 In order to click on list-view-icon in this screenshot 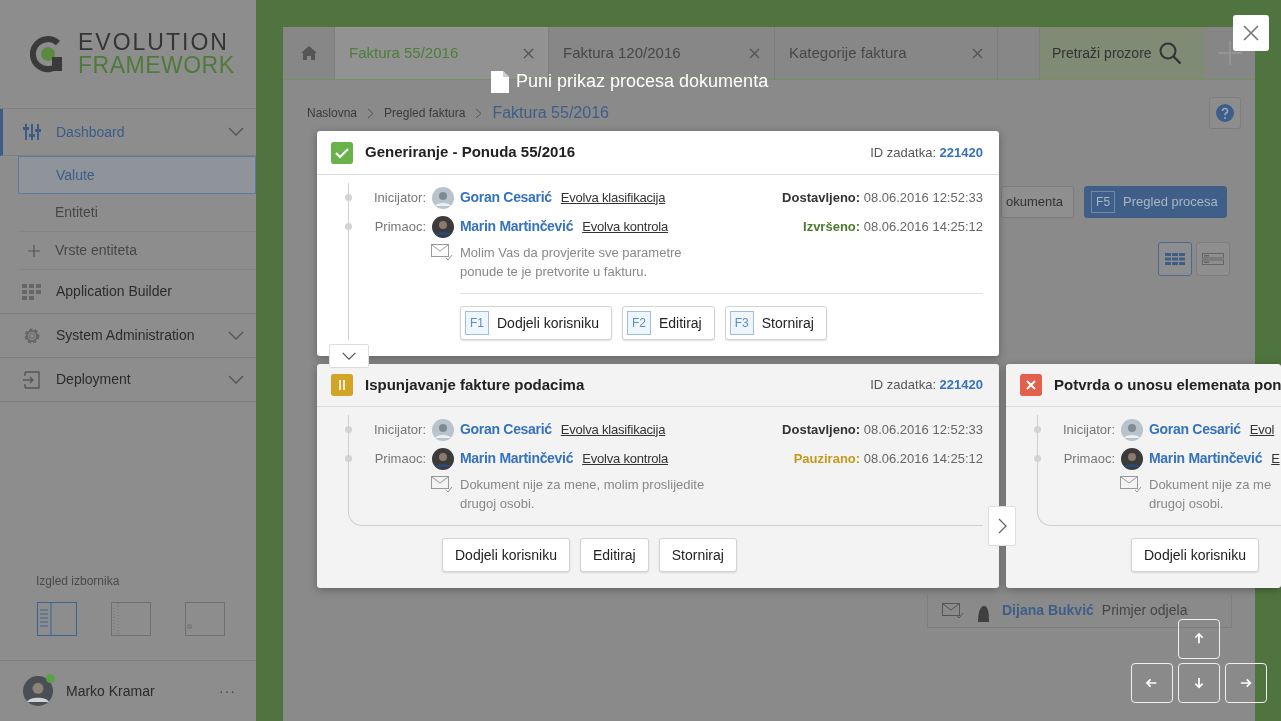, I will do `click(1213, 259)`.